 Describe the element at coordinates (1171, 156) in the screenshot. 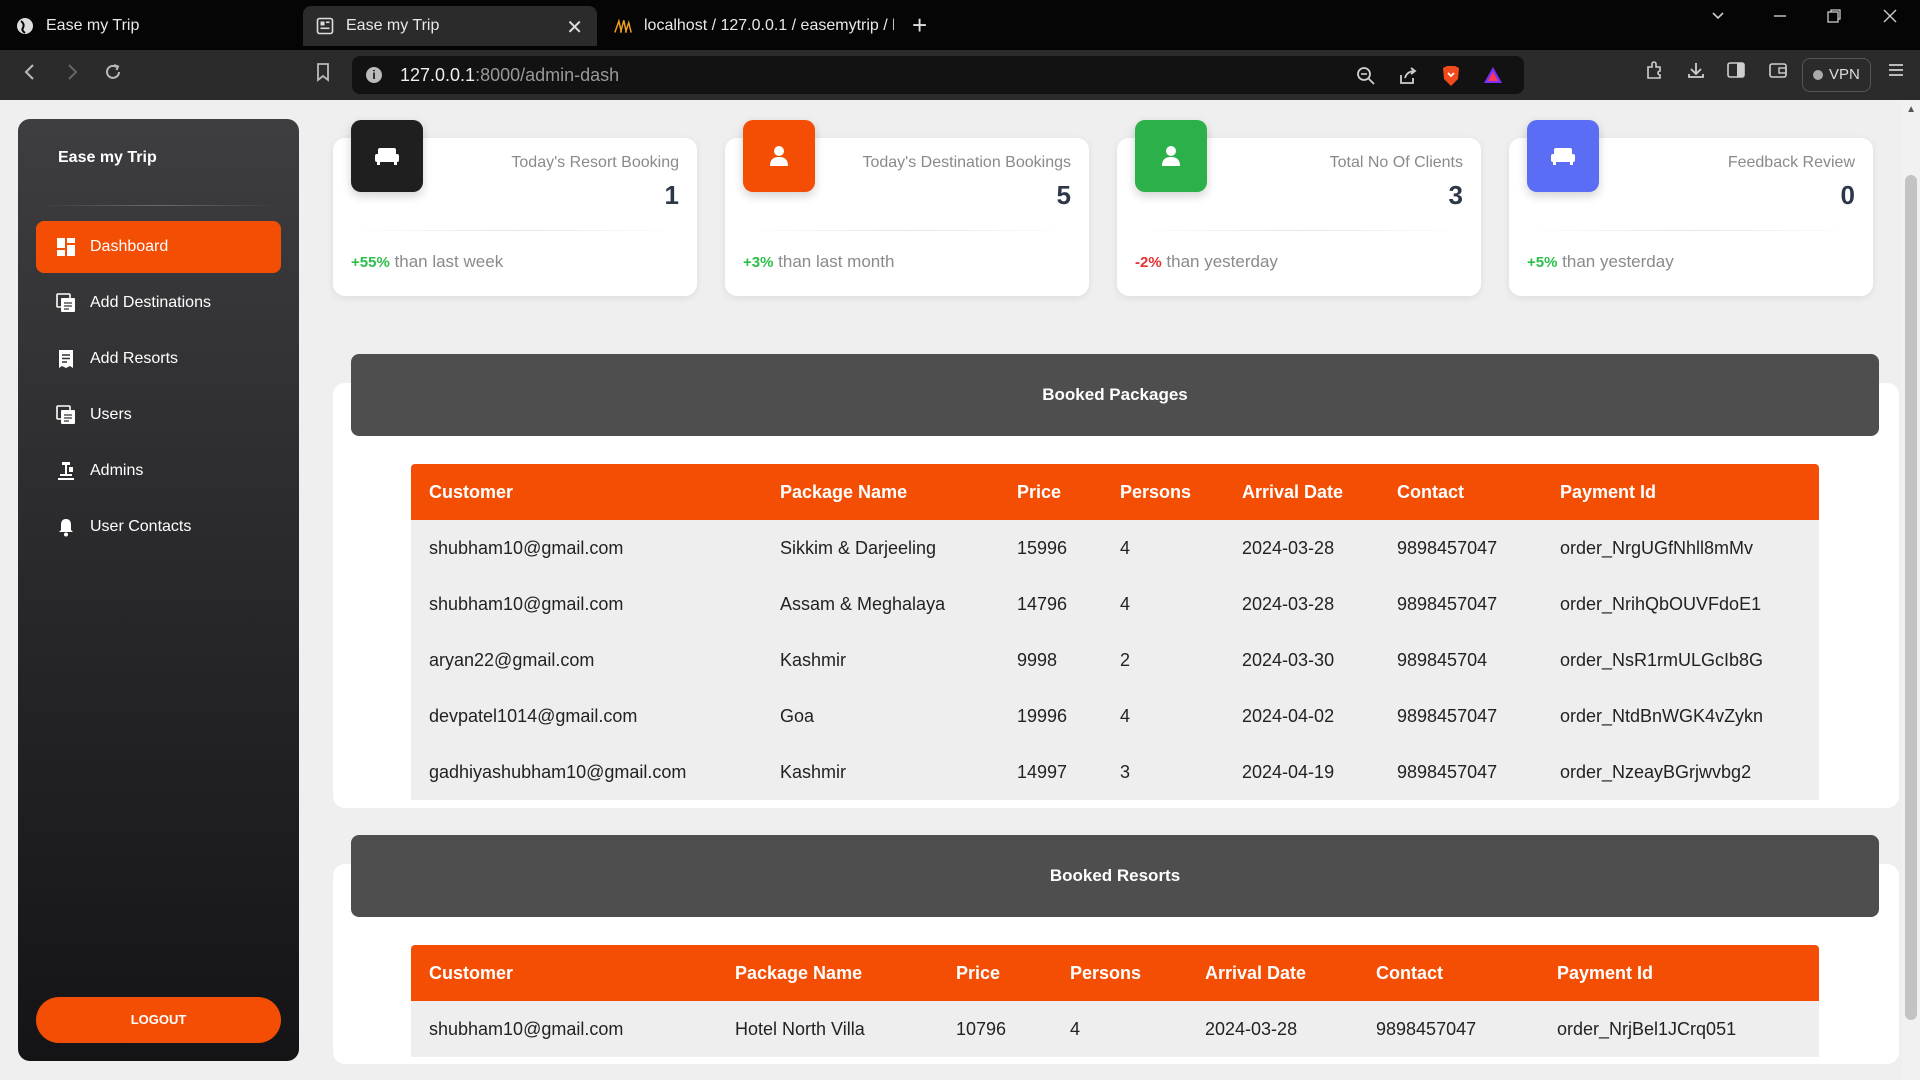

I see `person-icon` at that location.